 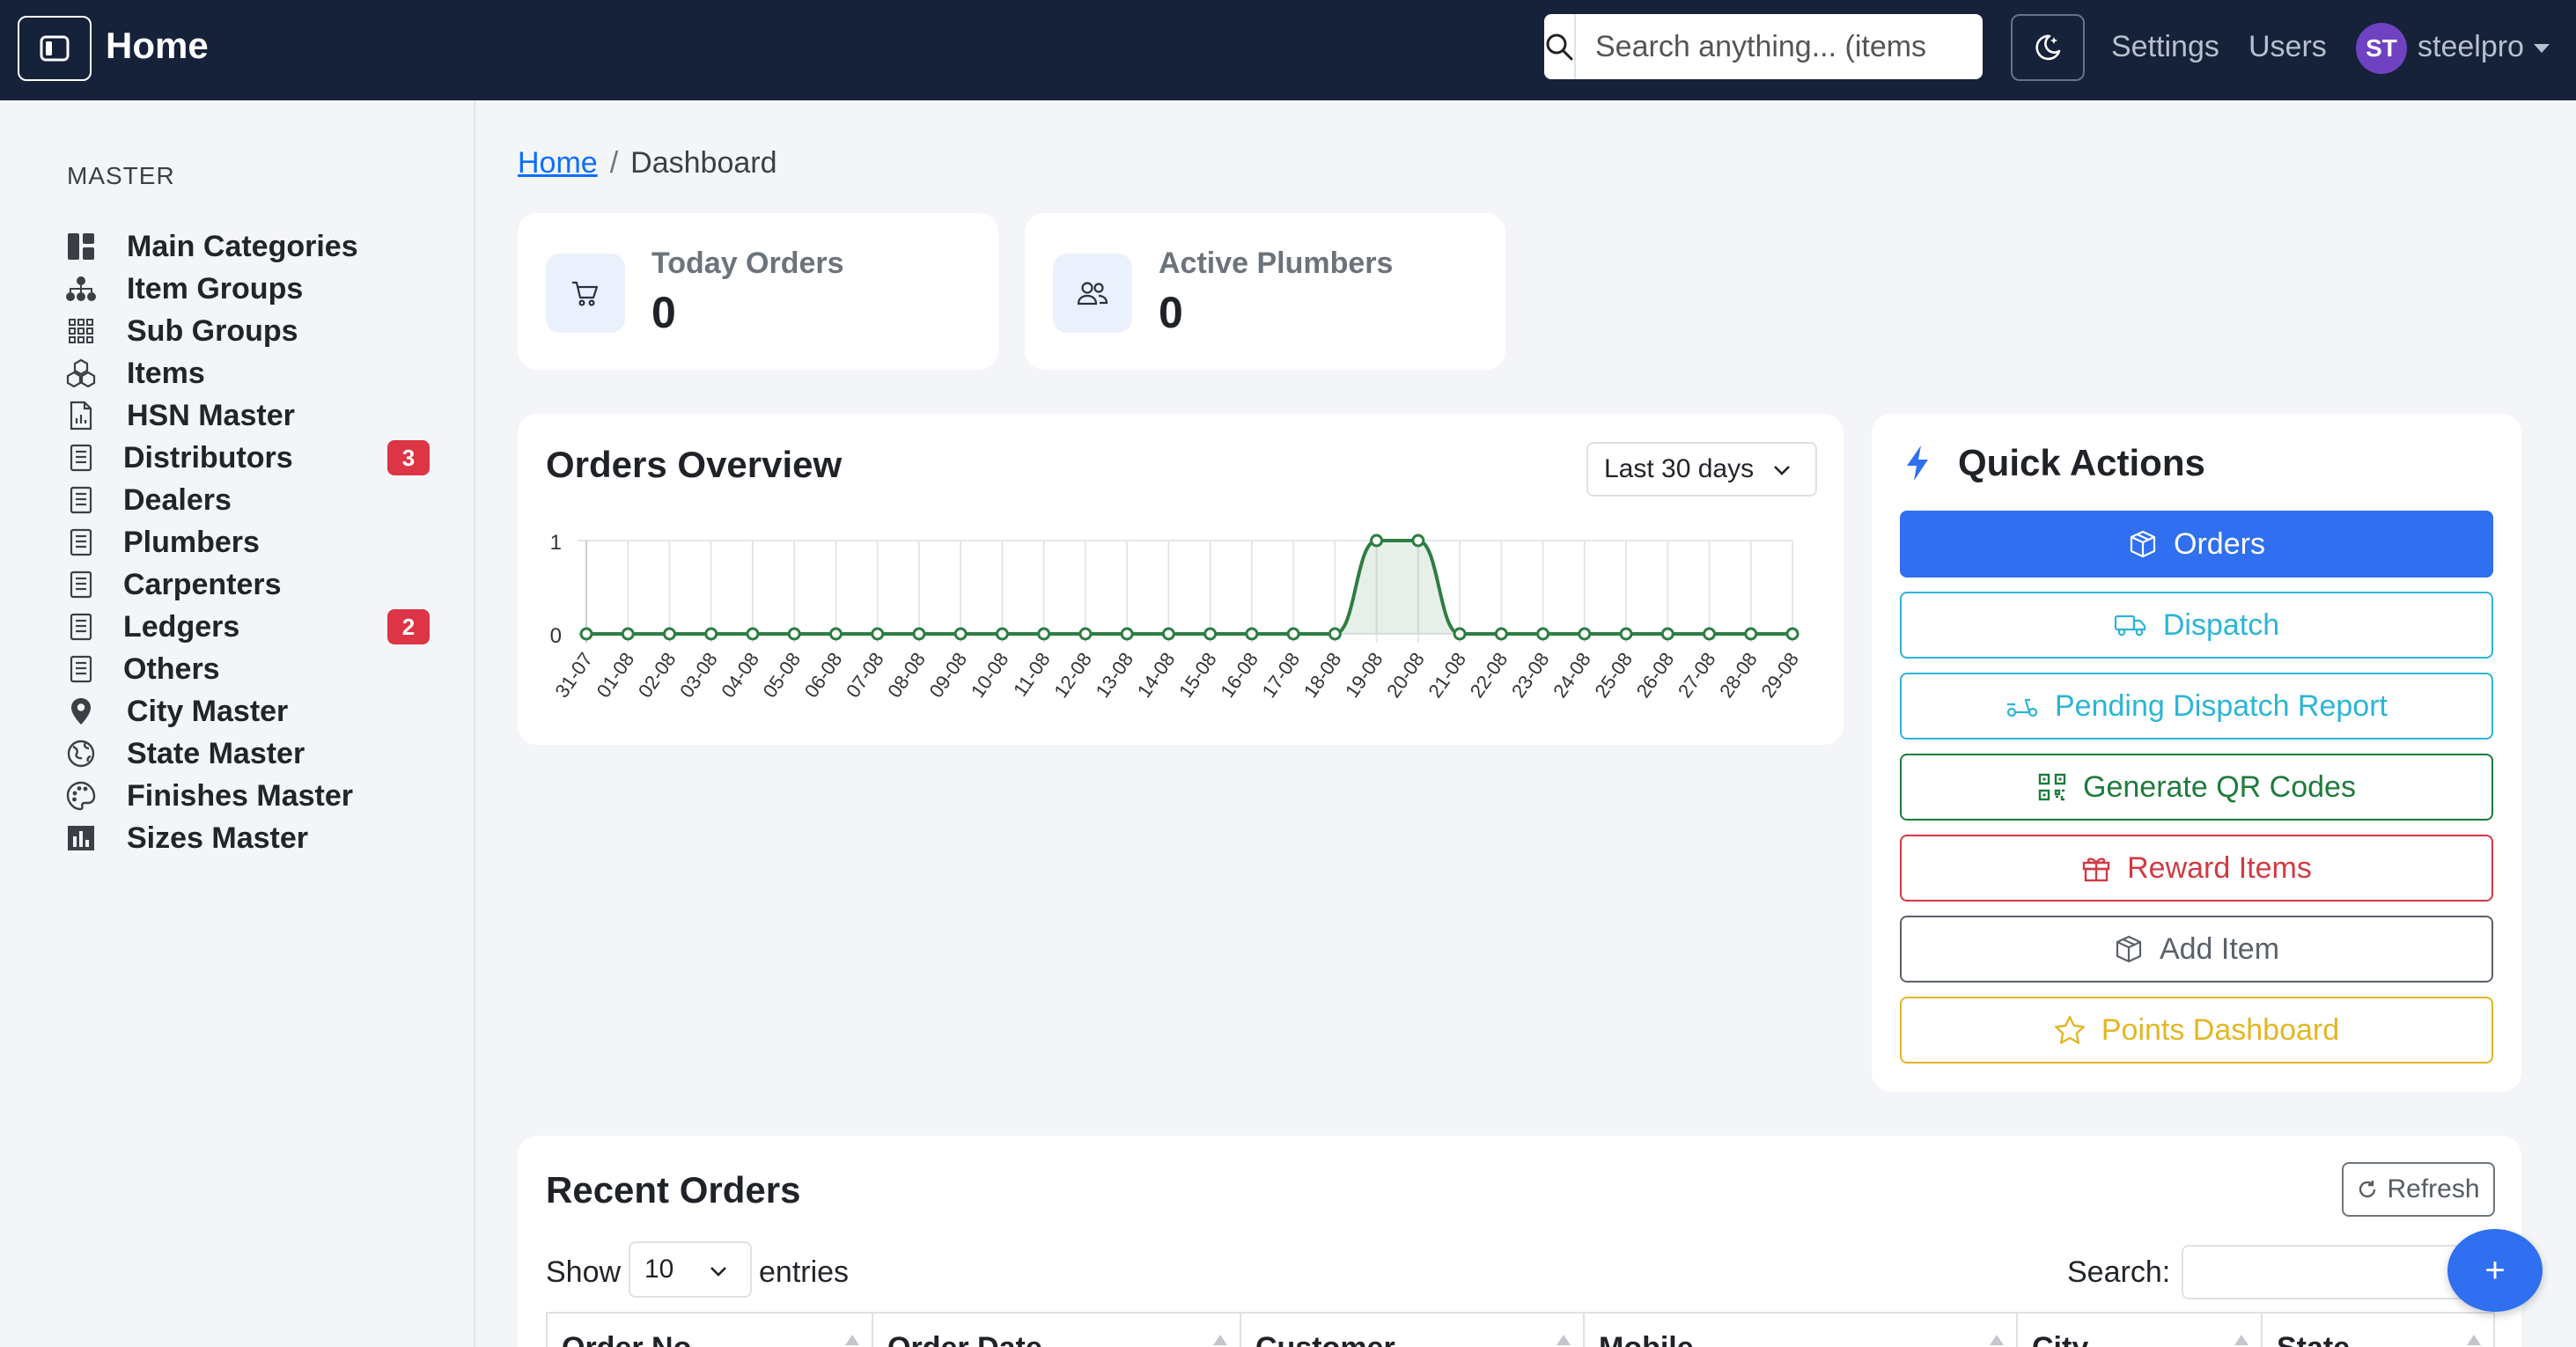 I want to click on gift-icon, so click(x=2096, y=868).